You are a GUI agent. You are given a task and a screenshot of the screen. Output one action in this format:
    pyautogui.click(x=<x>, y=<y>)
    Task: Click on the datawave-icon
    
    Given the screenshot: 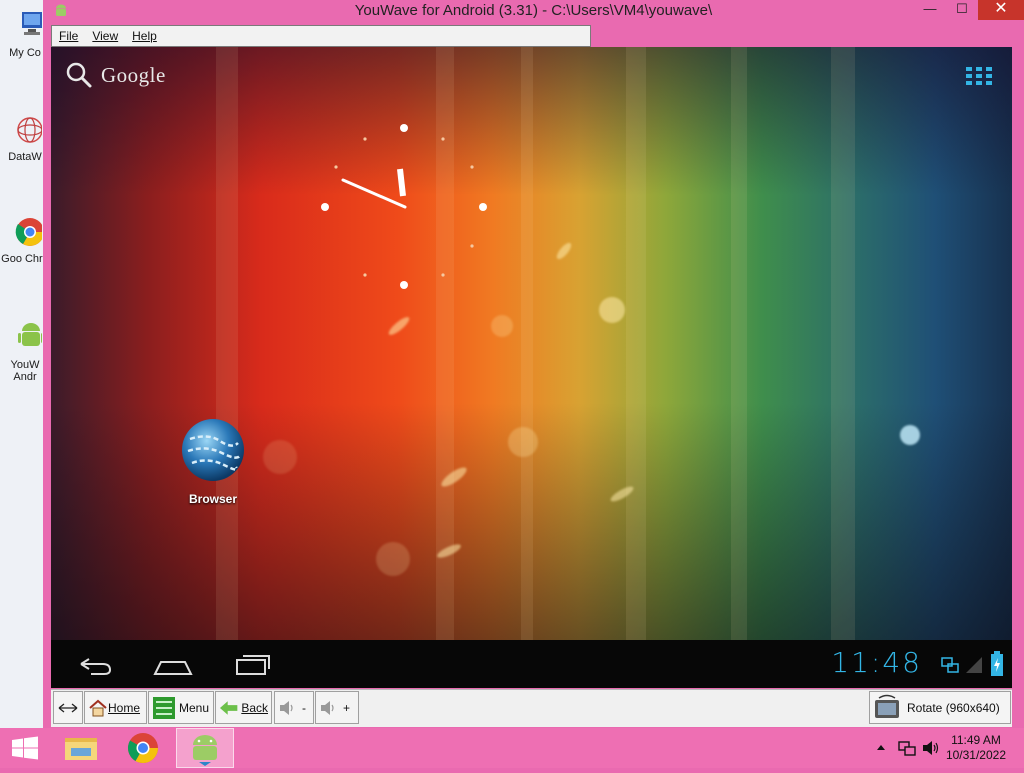 What is the action you would take?
    pyautogui.click(x=30, y=130)
    